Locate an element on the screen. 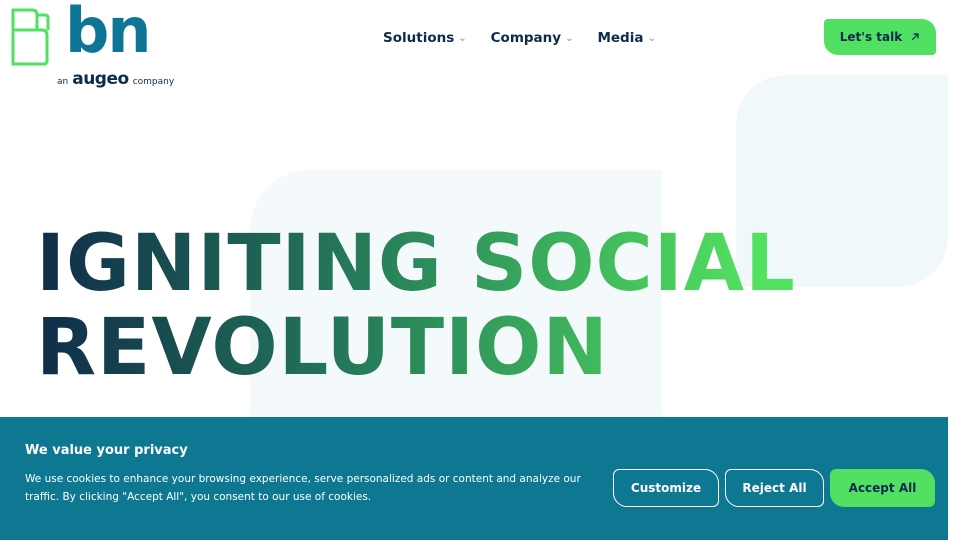  logo: bn an augeo company is located at coordinates (105, 46).